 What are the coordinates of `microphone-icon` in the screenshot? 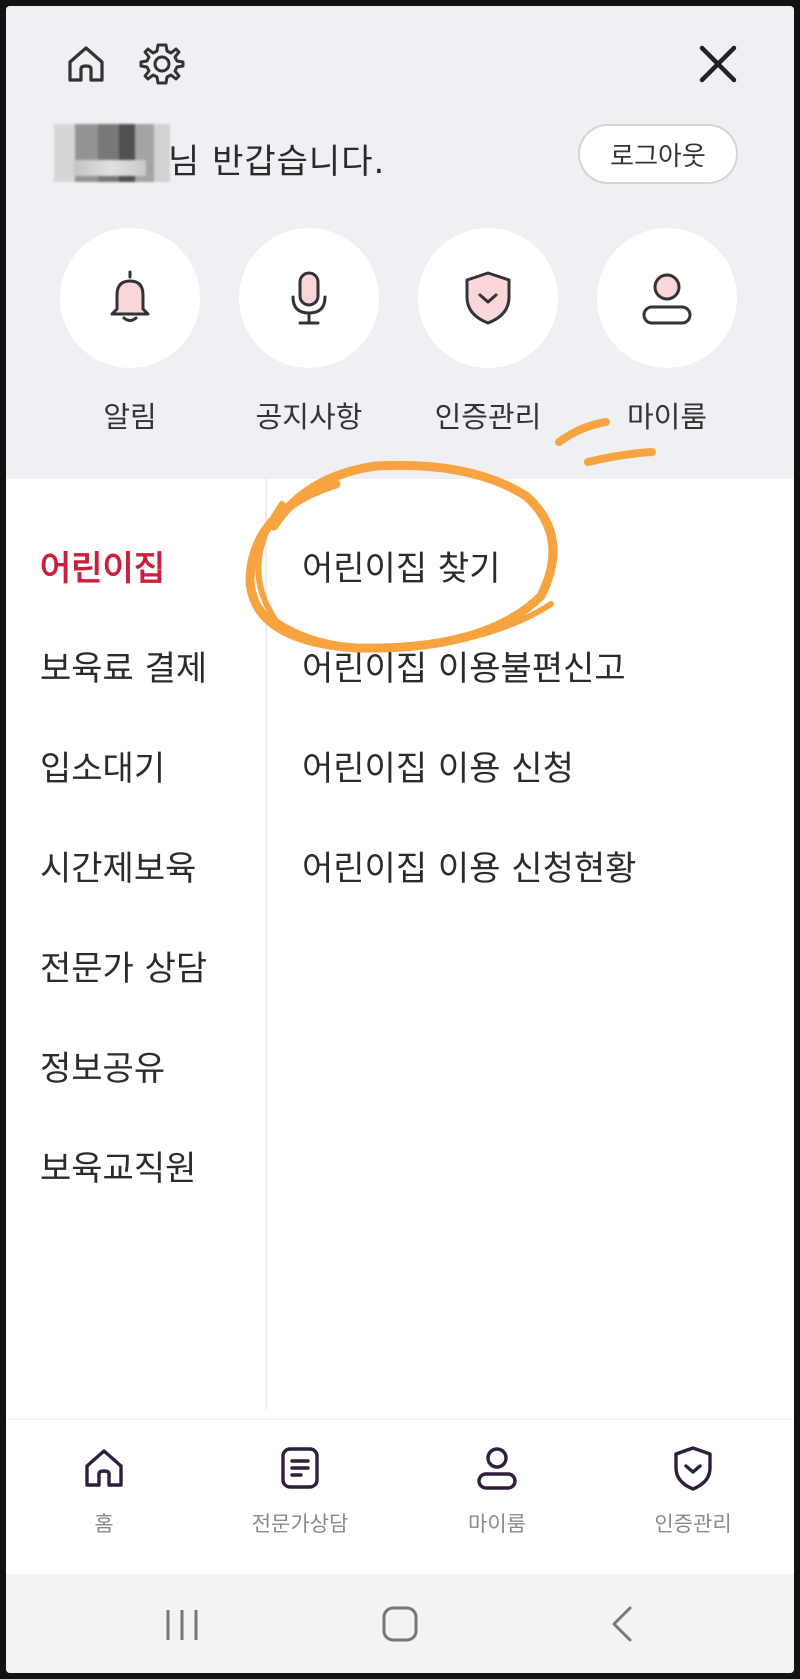 It's located at (309, 298).